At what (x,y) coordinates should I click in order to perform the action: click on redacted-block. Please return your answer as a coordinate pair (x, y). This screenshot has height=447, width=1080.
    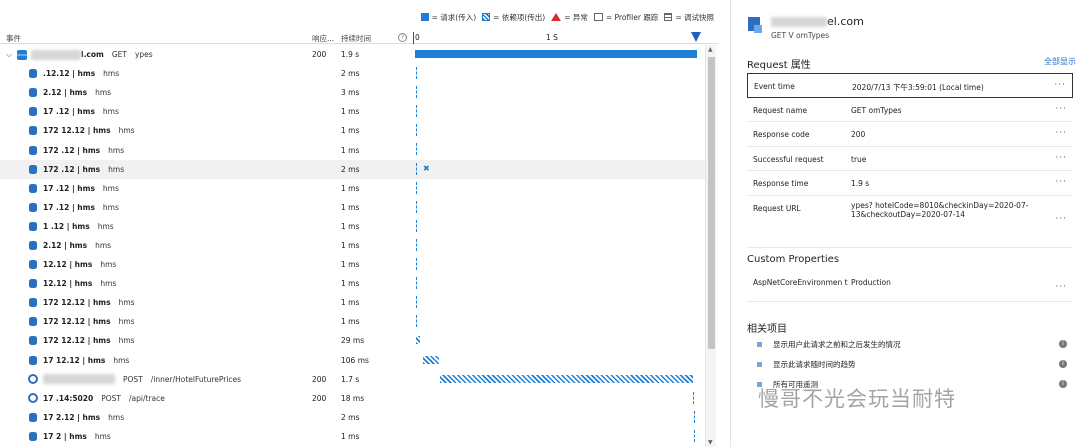
    Looking at the image, I should click on (56, 54).